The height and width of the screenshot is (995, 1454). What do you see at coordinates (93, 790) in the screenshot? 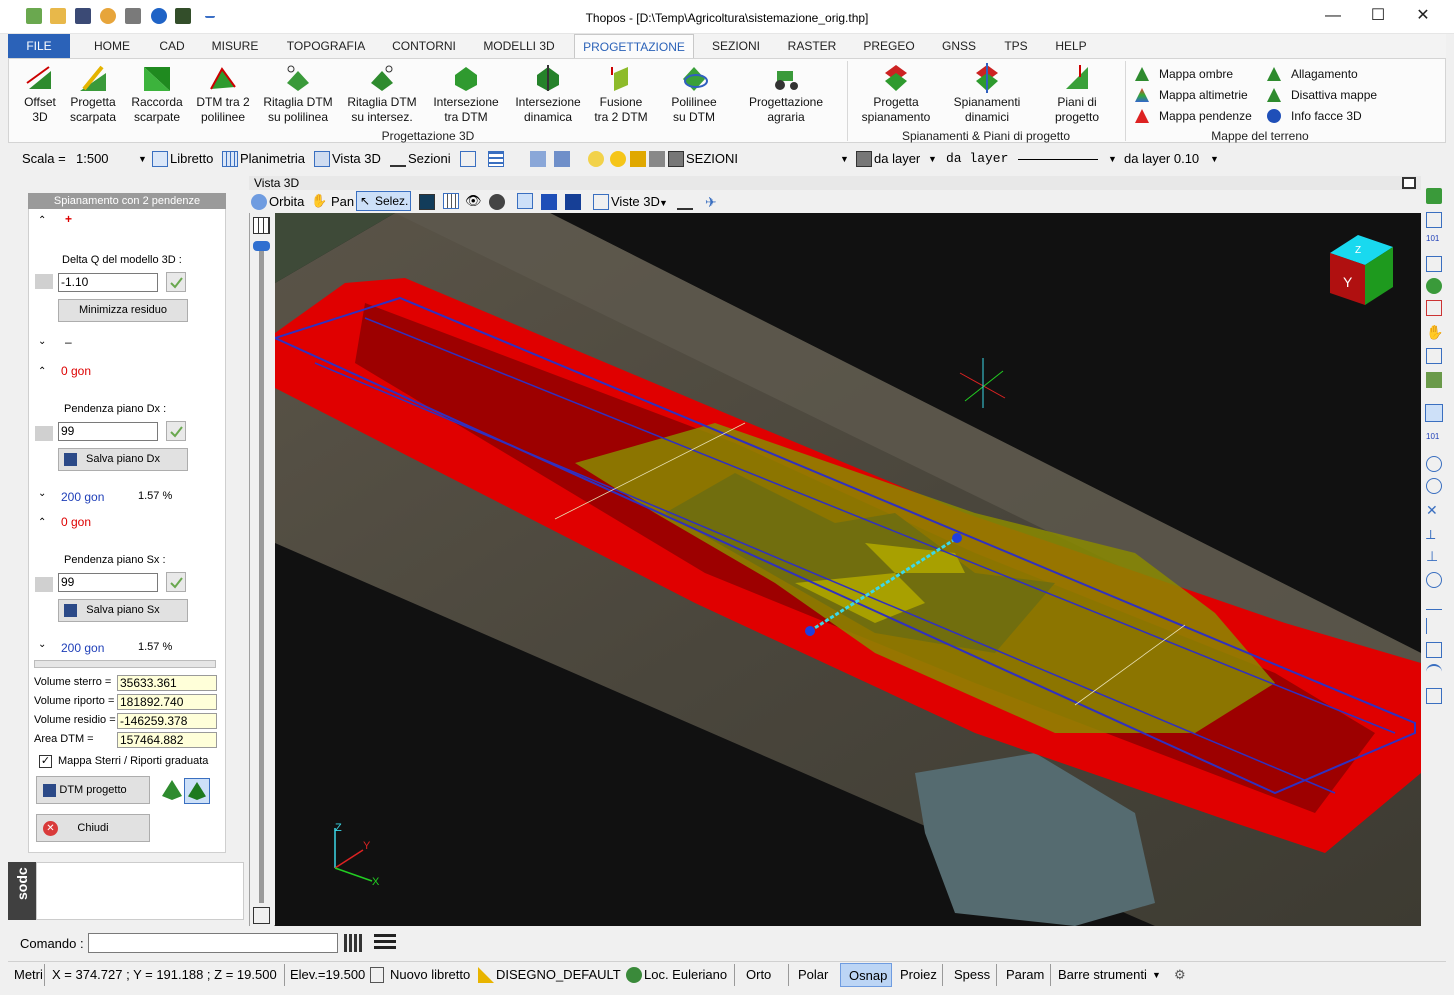
I see `dtm-progetto-button: DTM progetto` at bounding box center [93, 790].